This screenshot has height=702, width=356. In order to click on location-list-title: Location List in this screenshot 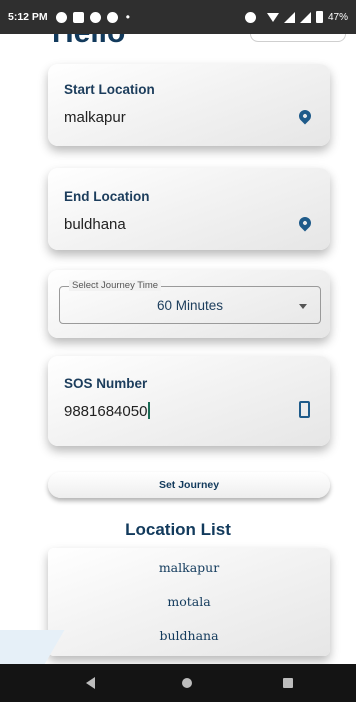, I will do `click(178, 529)`.